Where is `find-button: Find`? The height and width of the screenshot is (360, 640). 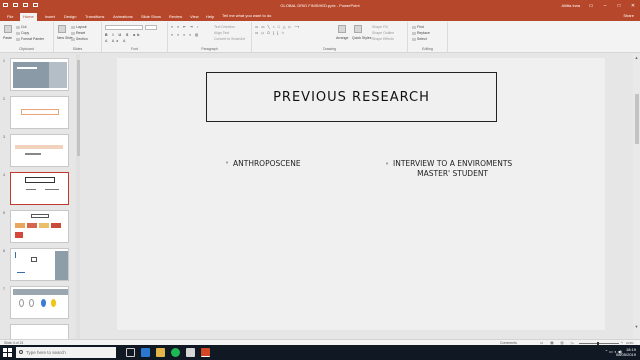
find-button: Find is located at coordinates (418, 27).